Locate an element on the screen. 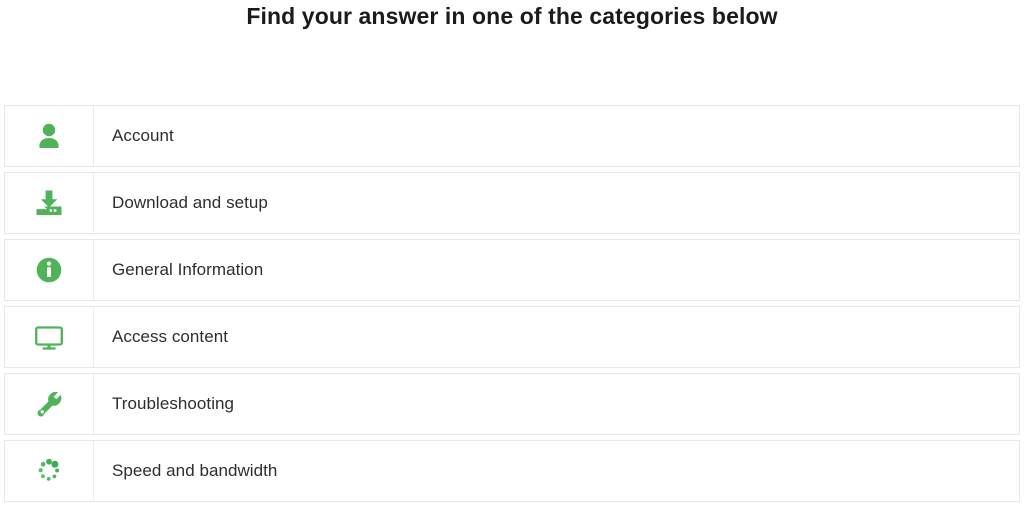 This screenshot has height=507, width=1024. category-label: Access content is located at coordinates (170, 336).